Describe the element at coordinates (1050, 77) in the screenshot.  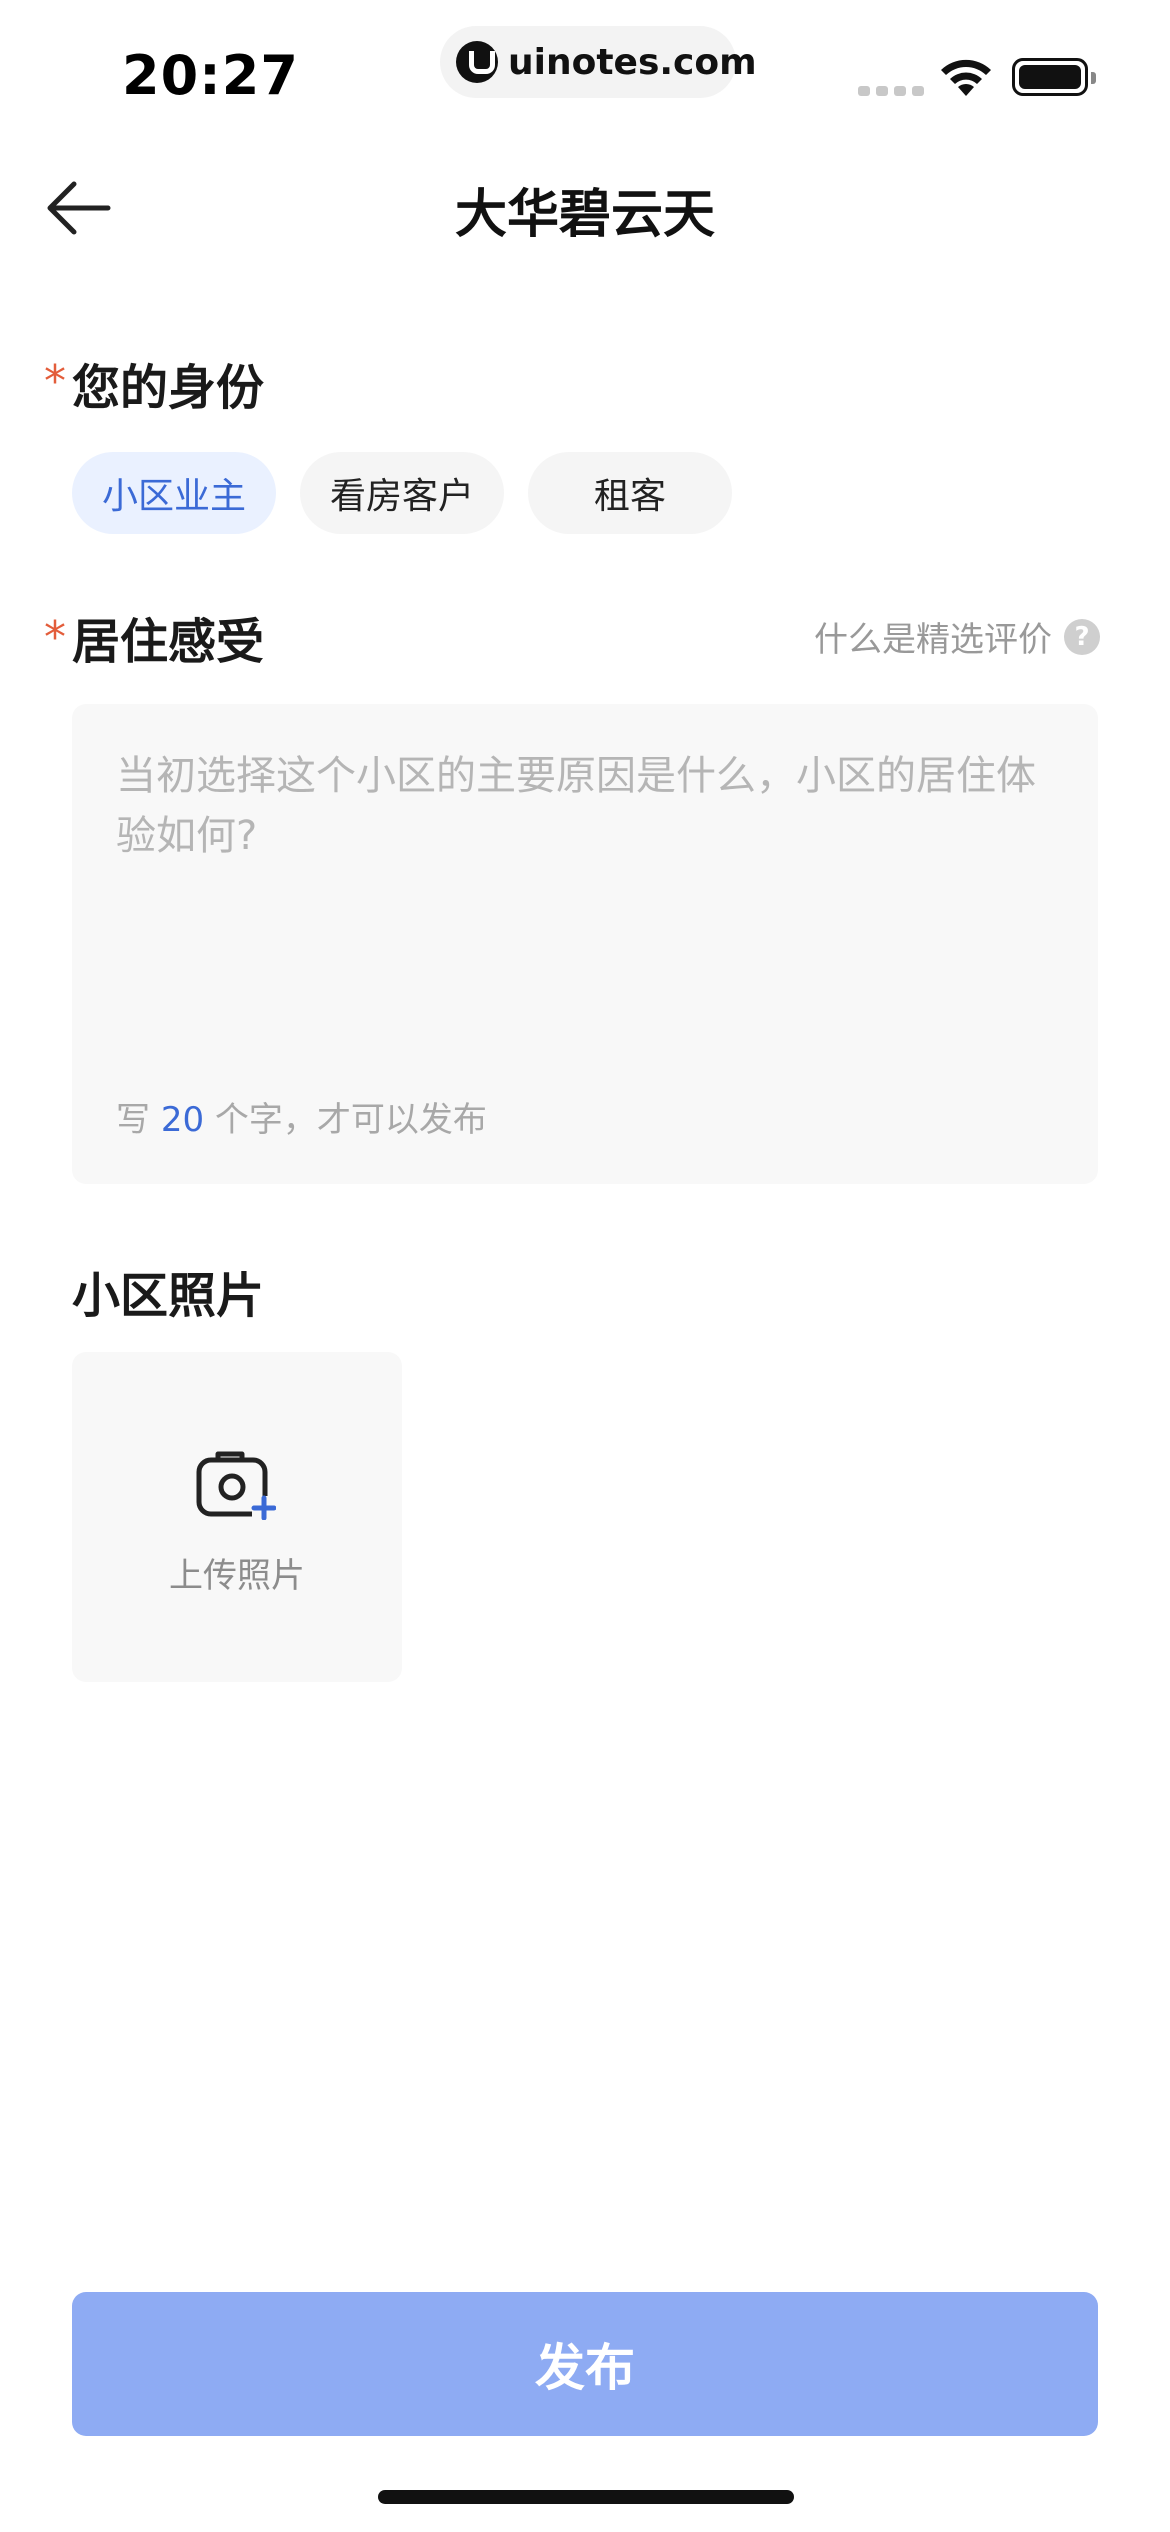
I see `battery-fill` at that location.